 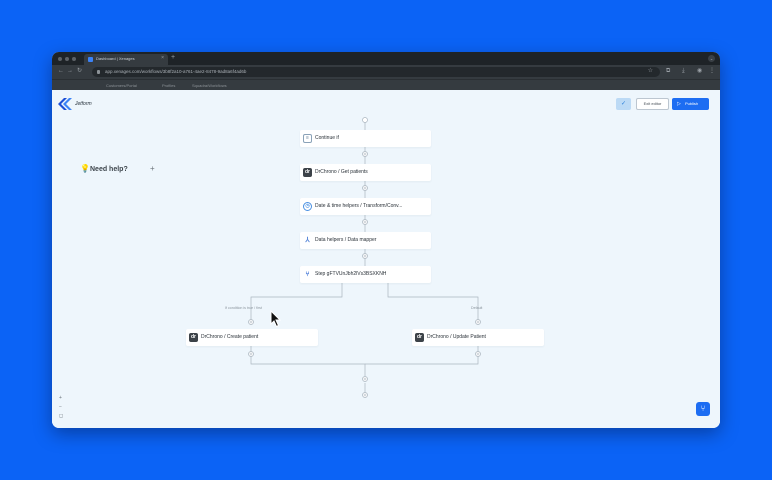 What do you see at coordinates (98, 72) in the screenshot?
I see `lock-icon` at bounding box center [98, 72].